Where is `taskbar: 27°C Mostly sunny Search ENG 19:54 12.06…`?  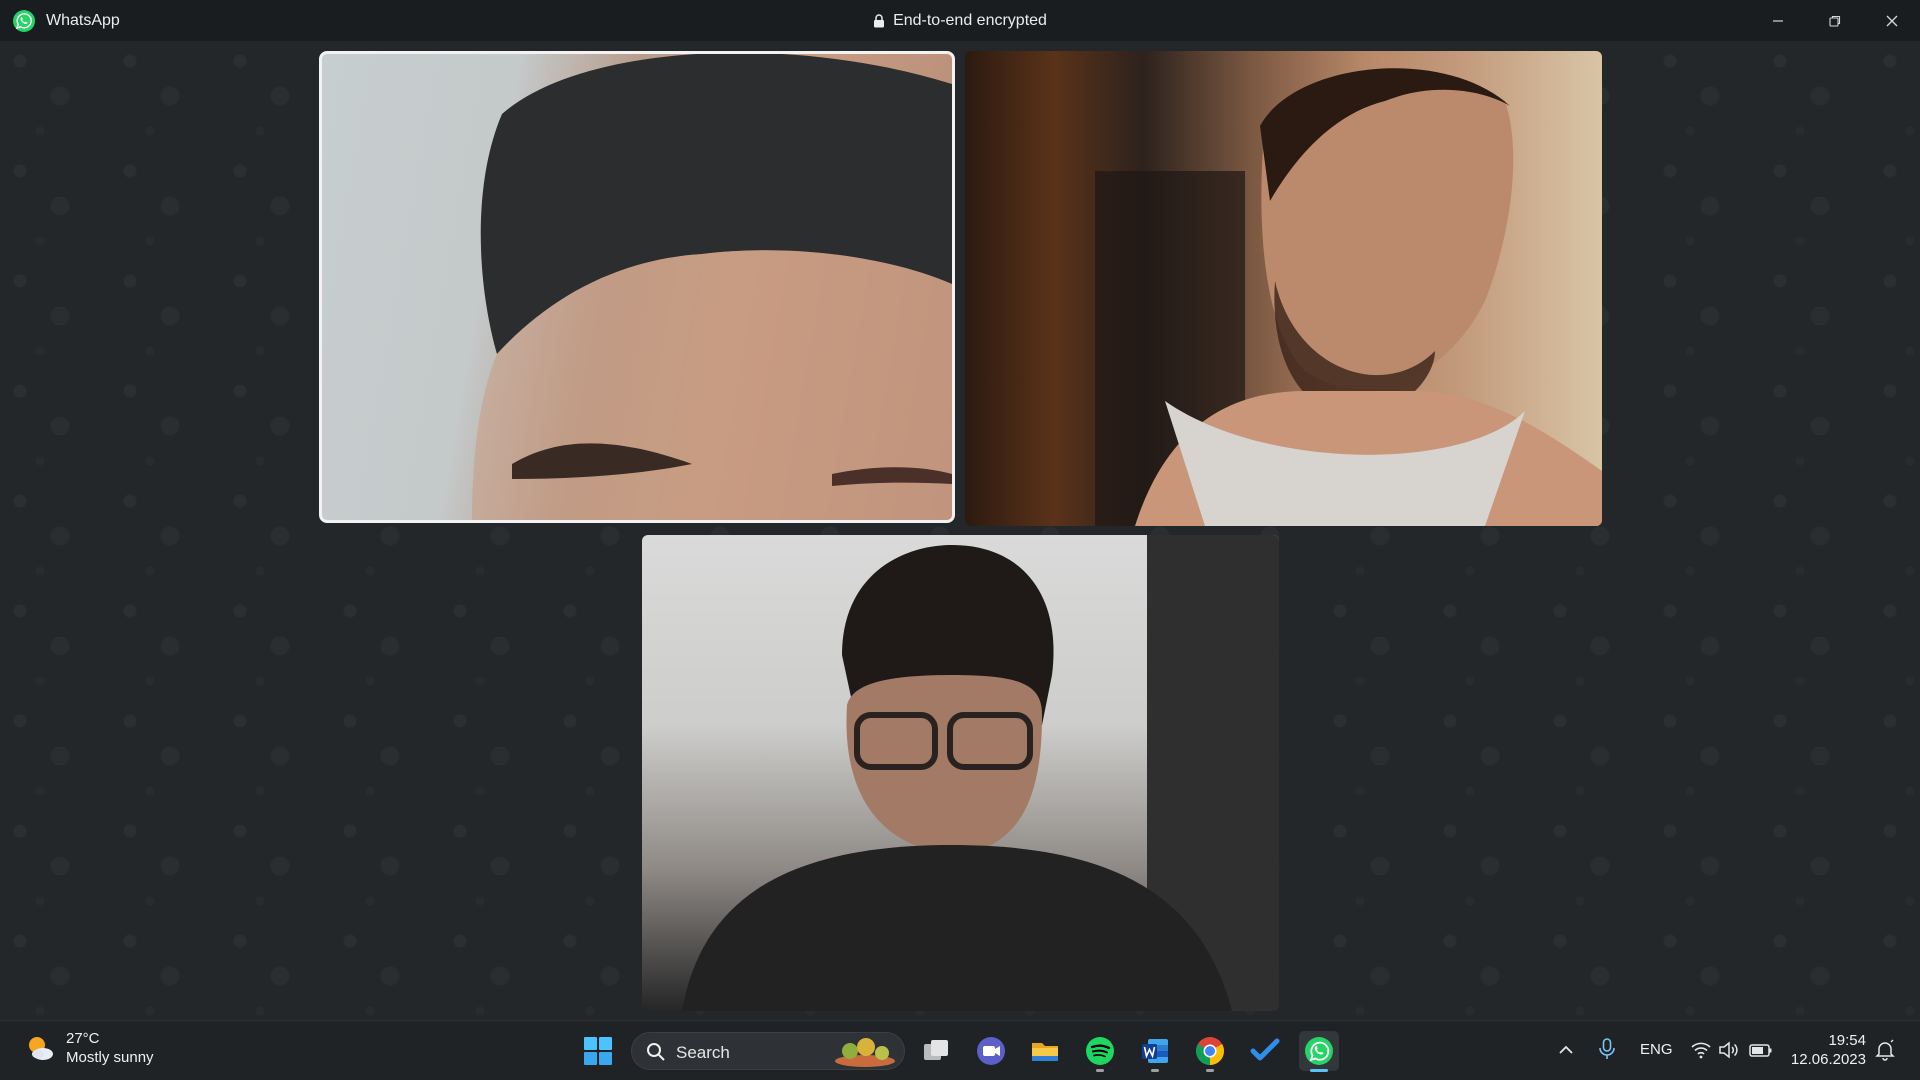
taskbar: 27°C Mostly sunny Search ENG 19:54 12.06… is located at coordinates (960, 1050).